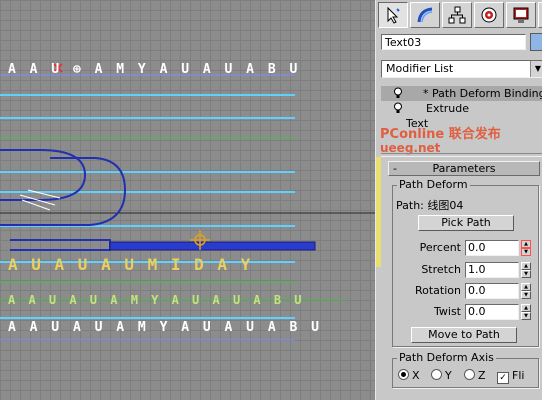 Image resolution: width=542 pixels, height=400 pixels. Describe the element at coordinates (403, 374) in the screenshot. I see `radio-on-icon` at that location.